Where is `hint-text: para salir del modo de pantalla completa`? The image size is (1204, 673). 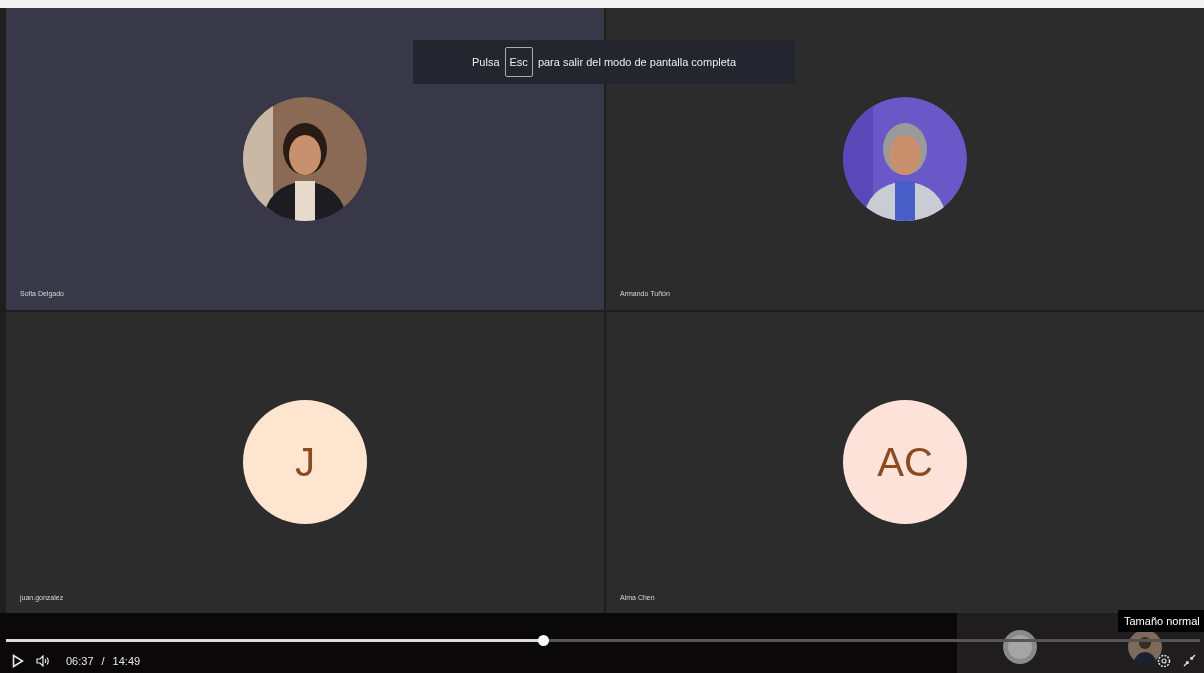 hint-text: para salir del modo de pantalla completa is located at coordinates (636, 62).